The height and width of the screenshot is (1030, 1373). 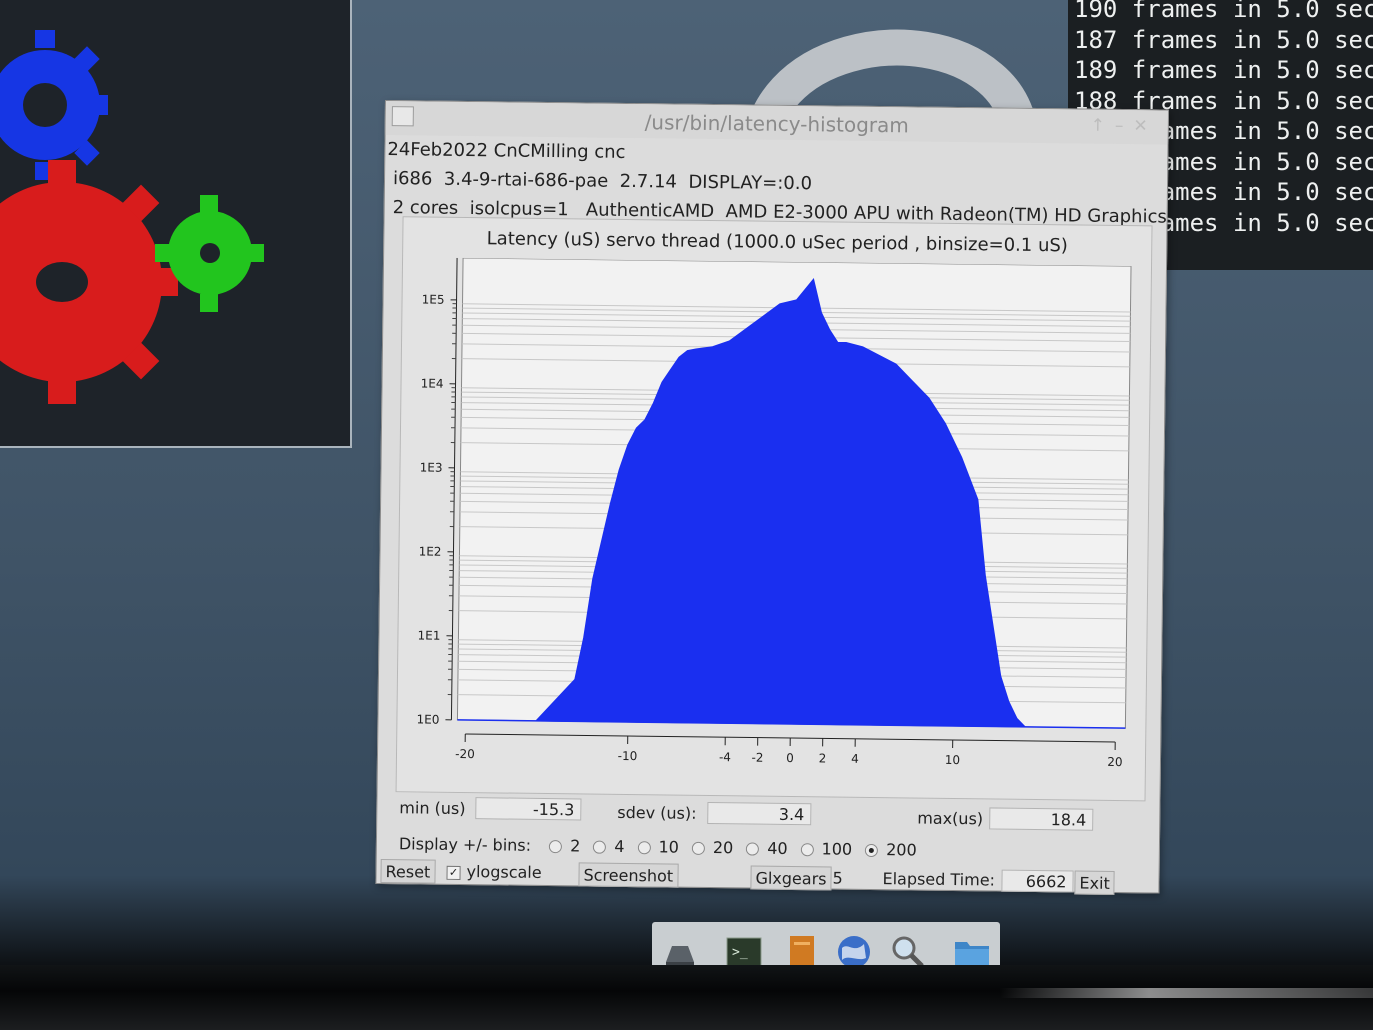 I want to click on bins-radio-100: 100, so click(x=826, y=849).